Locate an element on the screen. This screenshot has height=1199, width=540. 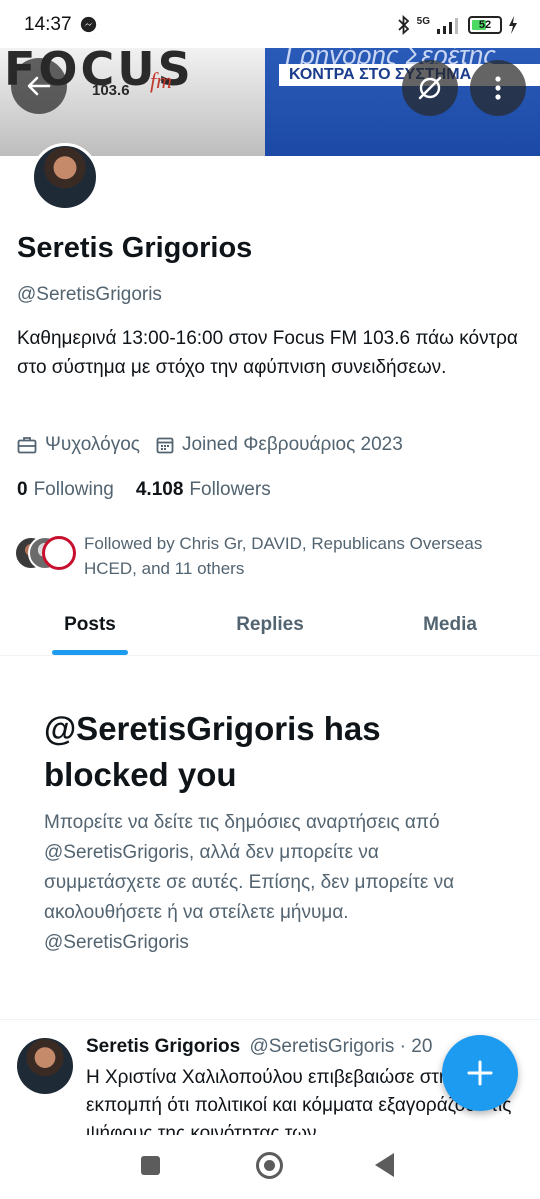
followers-link: 4.108 Followers is located at coordinates (203, 490).